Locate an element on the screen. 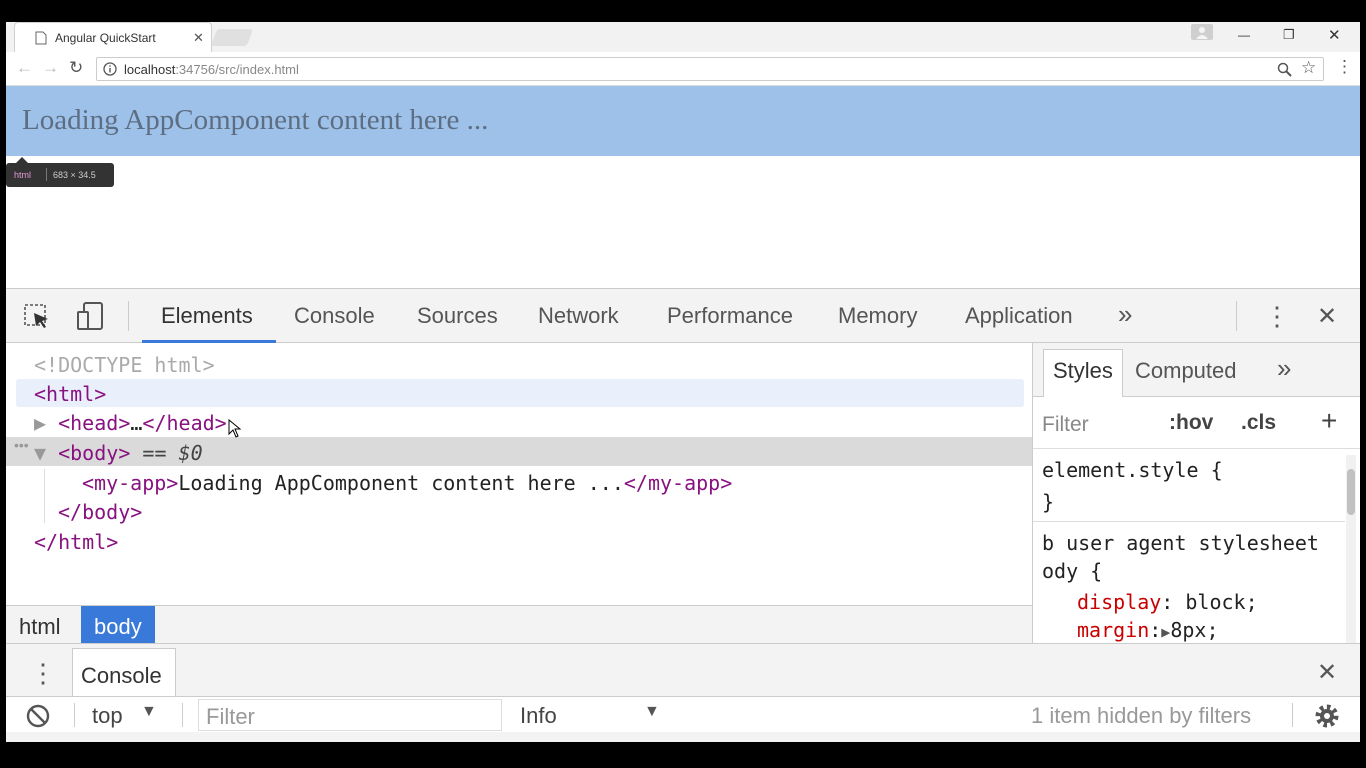 The height and width of the screenshot is (768, 1366). body-selected-marker: == $0 is located at coordinates (166, 453).